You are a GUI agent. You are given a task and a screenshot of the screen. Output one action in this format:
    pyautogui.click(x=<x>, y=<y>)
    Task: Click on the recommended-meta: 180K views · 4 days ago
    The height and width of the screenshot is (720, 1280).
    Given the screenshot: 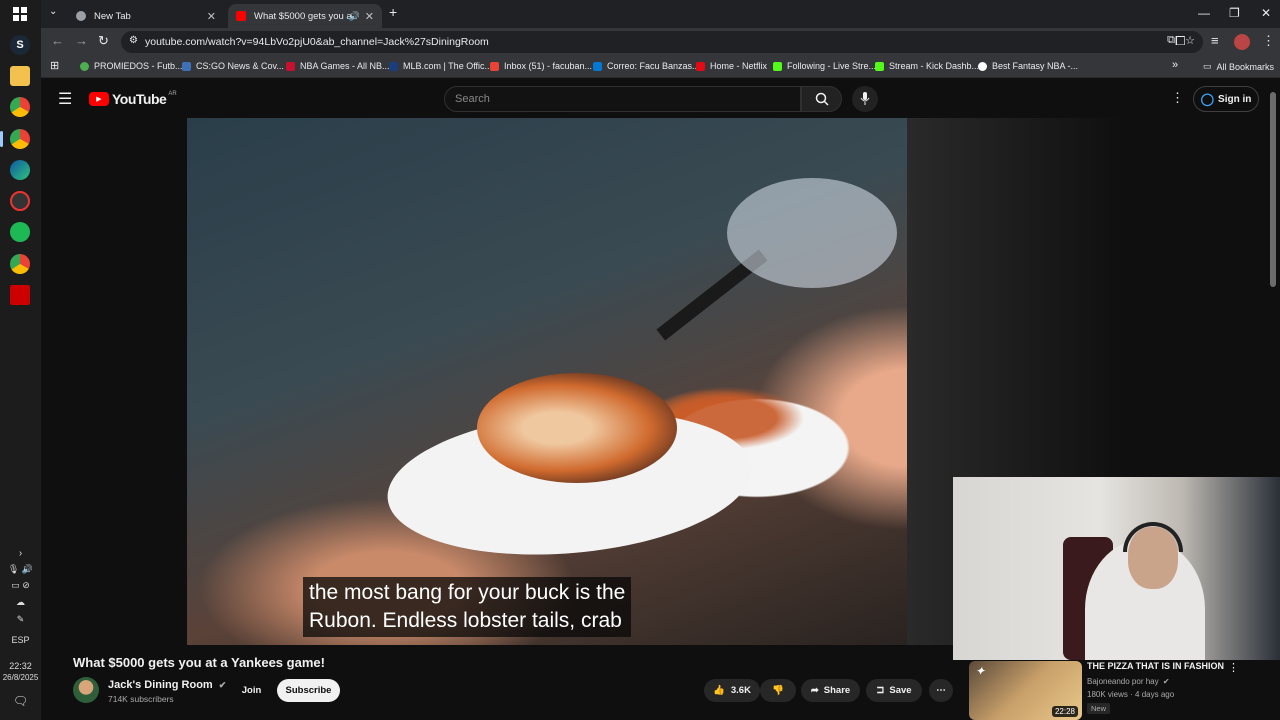 What is the action you would take?
    pyautogui.click(x=1131, y=694)
    